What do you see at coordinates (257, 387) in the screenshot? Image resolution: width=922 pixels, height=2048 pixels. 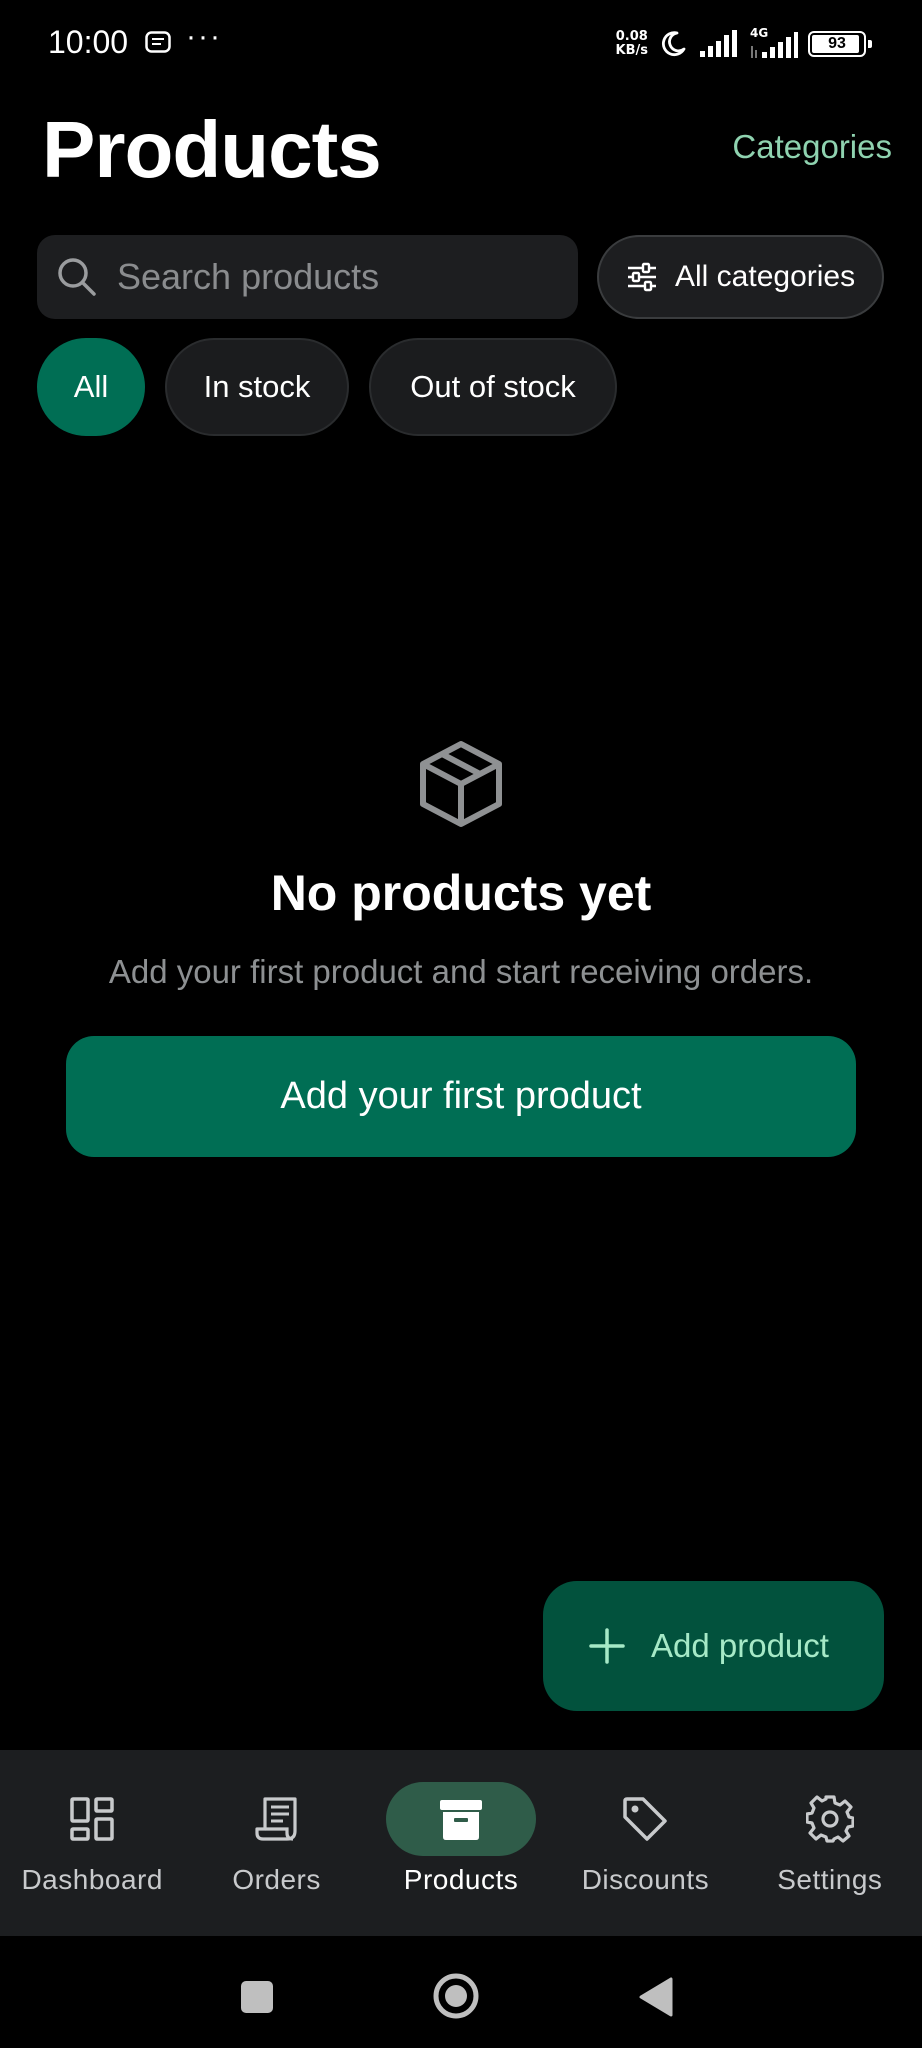 I see `chip-in-stock: In stock` at bounding box center [257, 387].